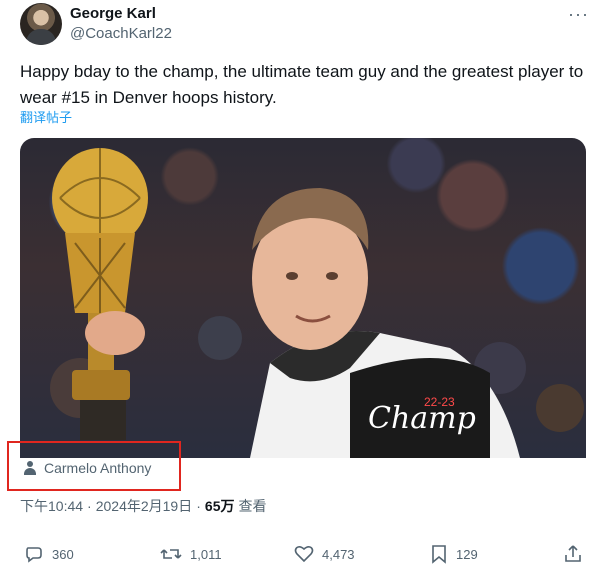 The height and width of the screenshot is (576, 604). What do you see at coordinates (171, 554) in the screenshot?
I see `repost-icon` at bounding box center [171, 554].